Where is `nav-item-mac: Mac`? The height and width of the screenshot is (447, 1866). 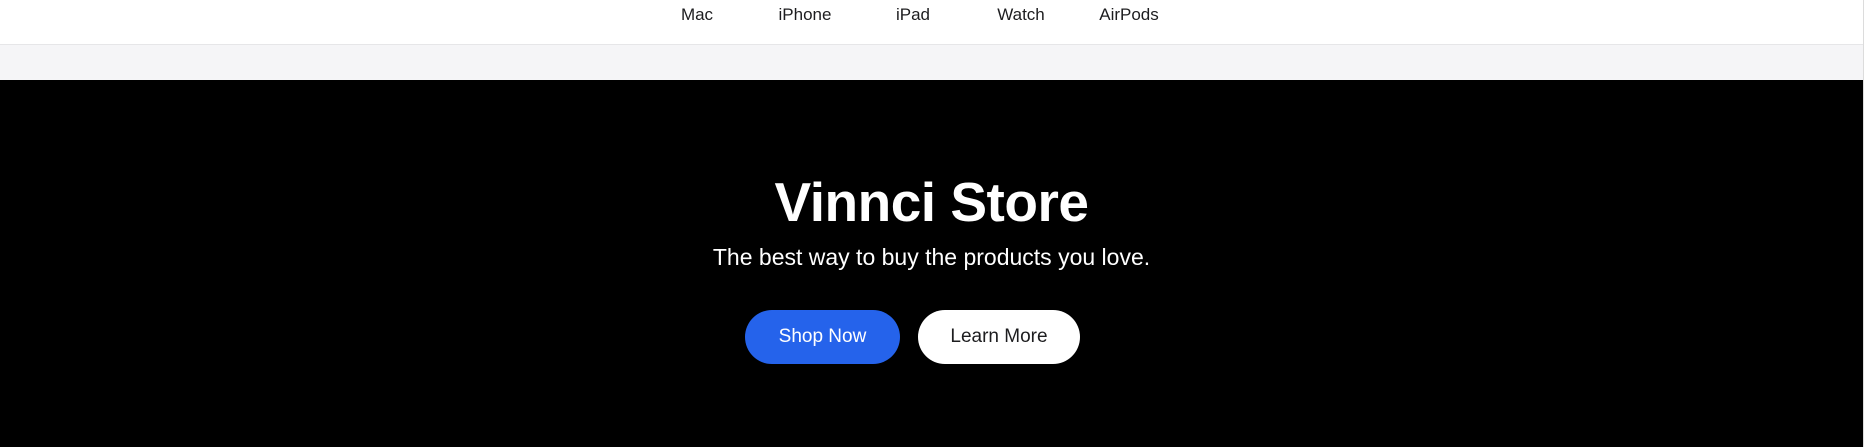 nav-item-mac: Mac is located at coordinates (697, 15).